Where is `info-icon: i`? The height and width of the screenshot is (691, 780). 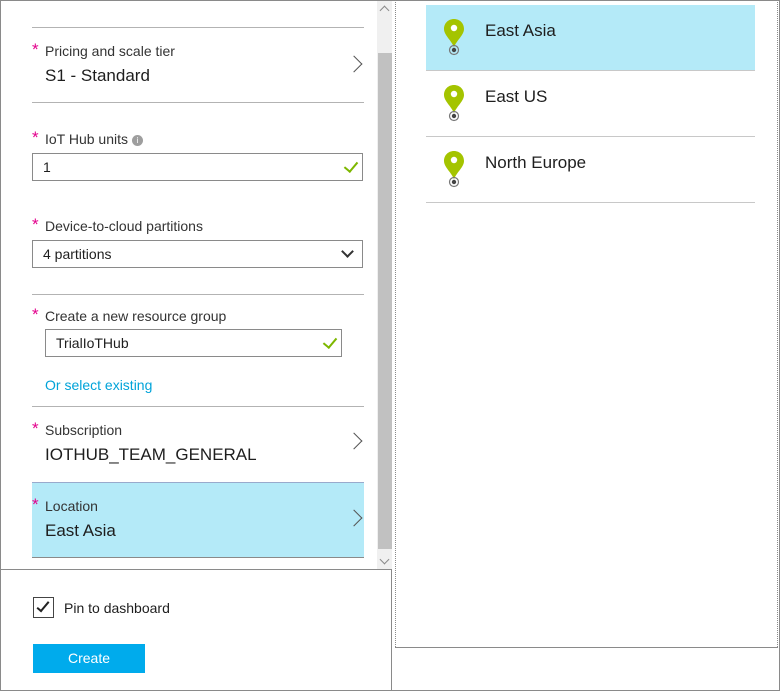 info-icon: i is located at coordinates (138, 140).